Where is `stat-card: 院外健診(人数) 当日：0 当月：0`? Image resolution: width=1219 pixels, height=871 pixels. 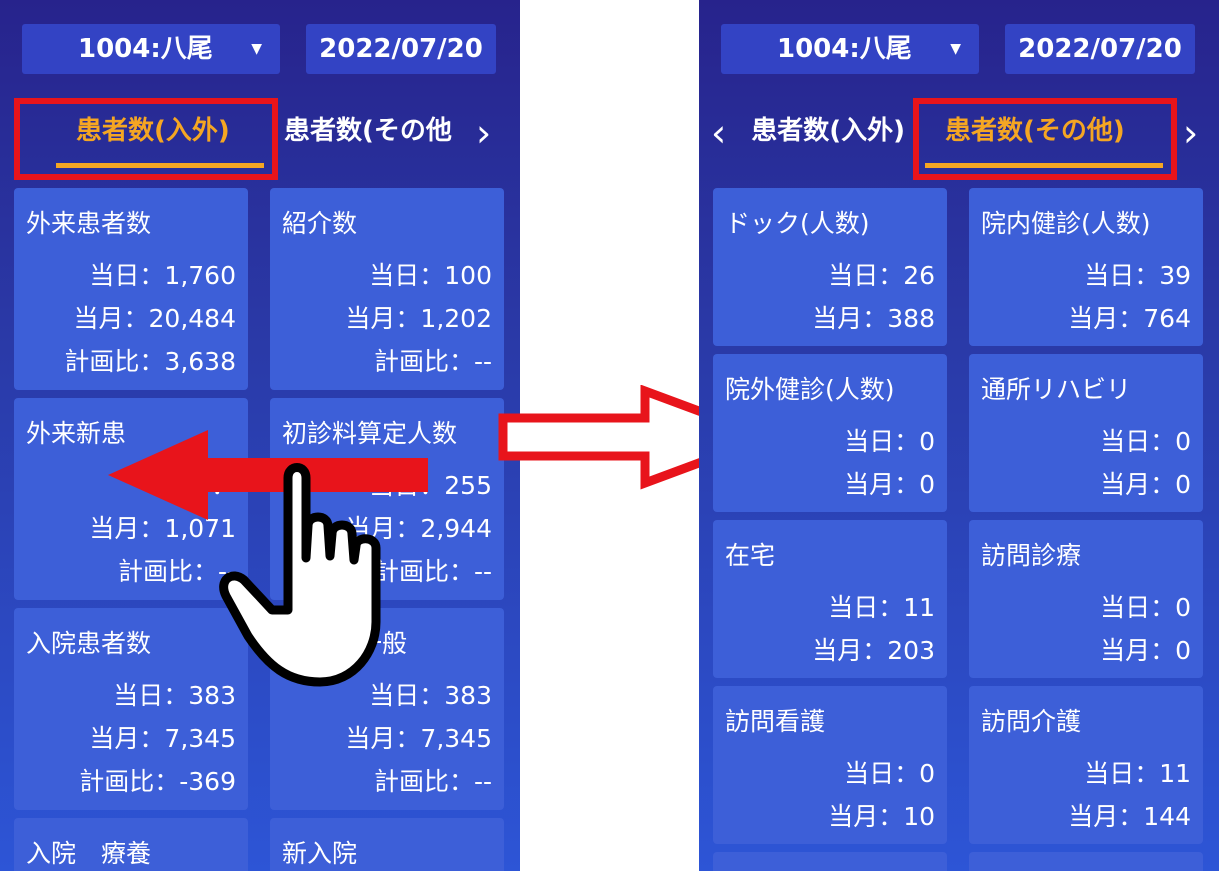 stat-card: 院外健診(人数) 当日：0 当月：0 is located at coordinates (830, 433).